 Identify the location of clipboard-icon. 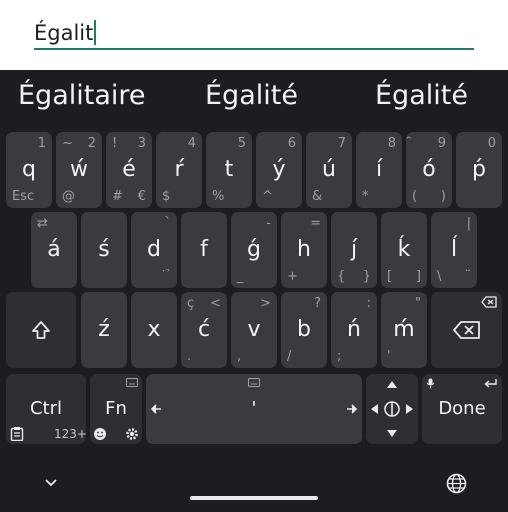
(17, 434).